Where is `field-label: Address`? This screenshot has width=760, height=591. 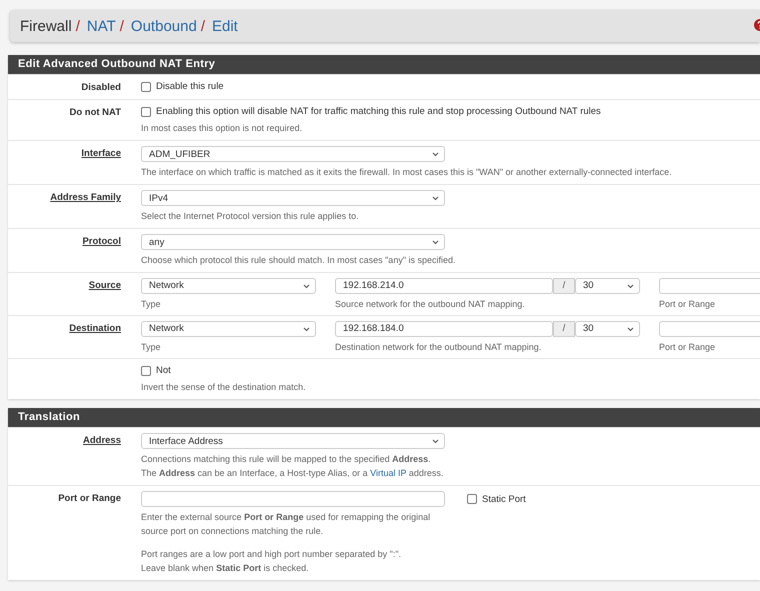
field-label: Address is located at coordinates (101, 440).